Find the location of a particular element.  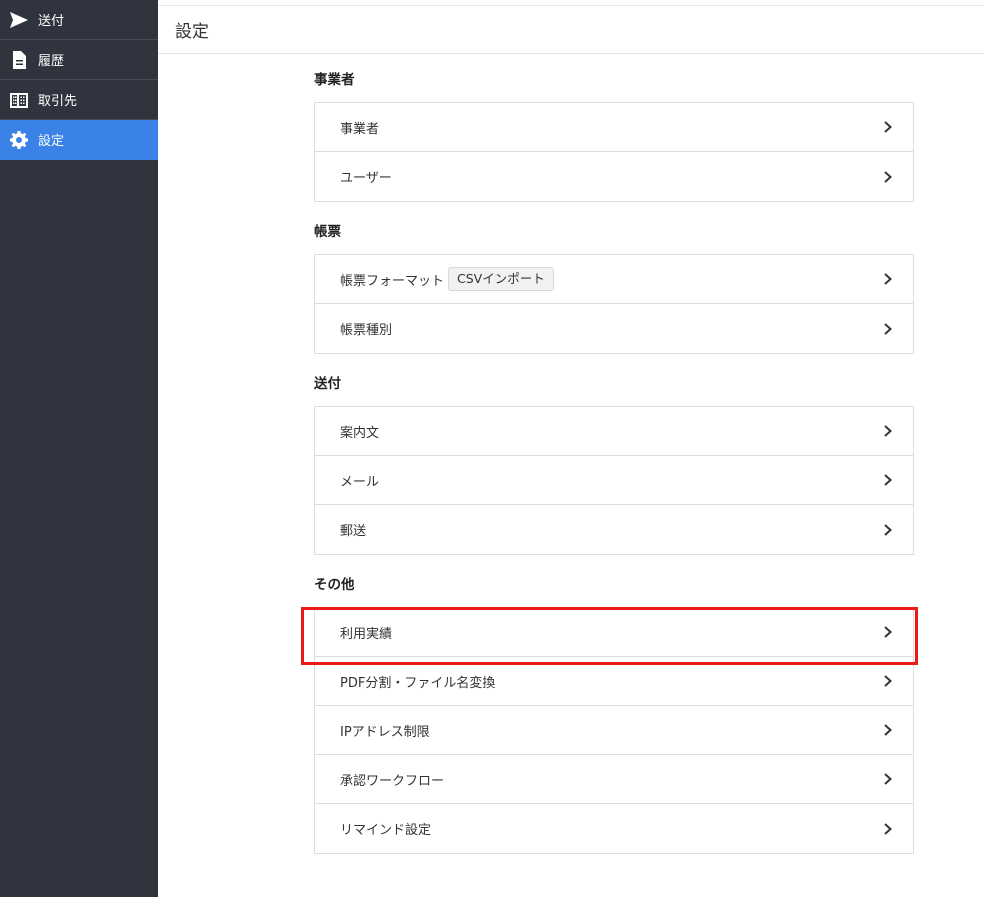

settings-list: 事業者 ユーザー is located at coordinates (614, 152).